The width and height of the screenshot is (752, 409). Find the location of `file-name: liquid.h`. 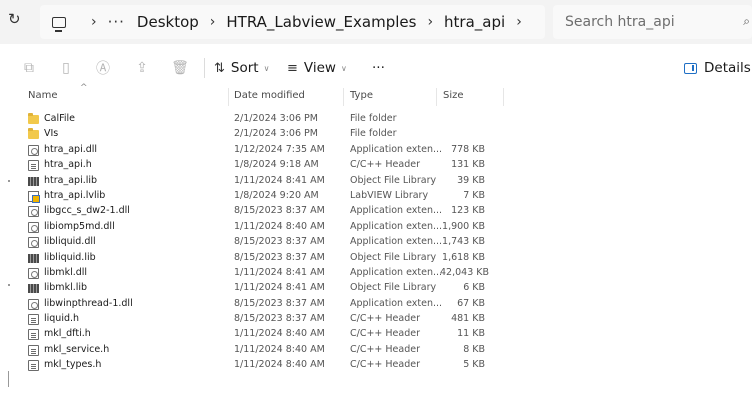

file-name: liquid.h is located at coordinates (62, 319).